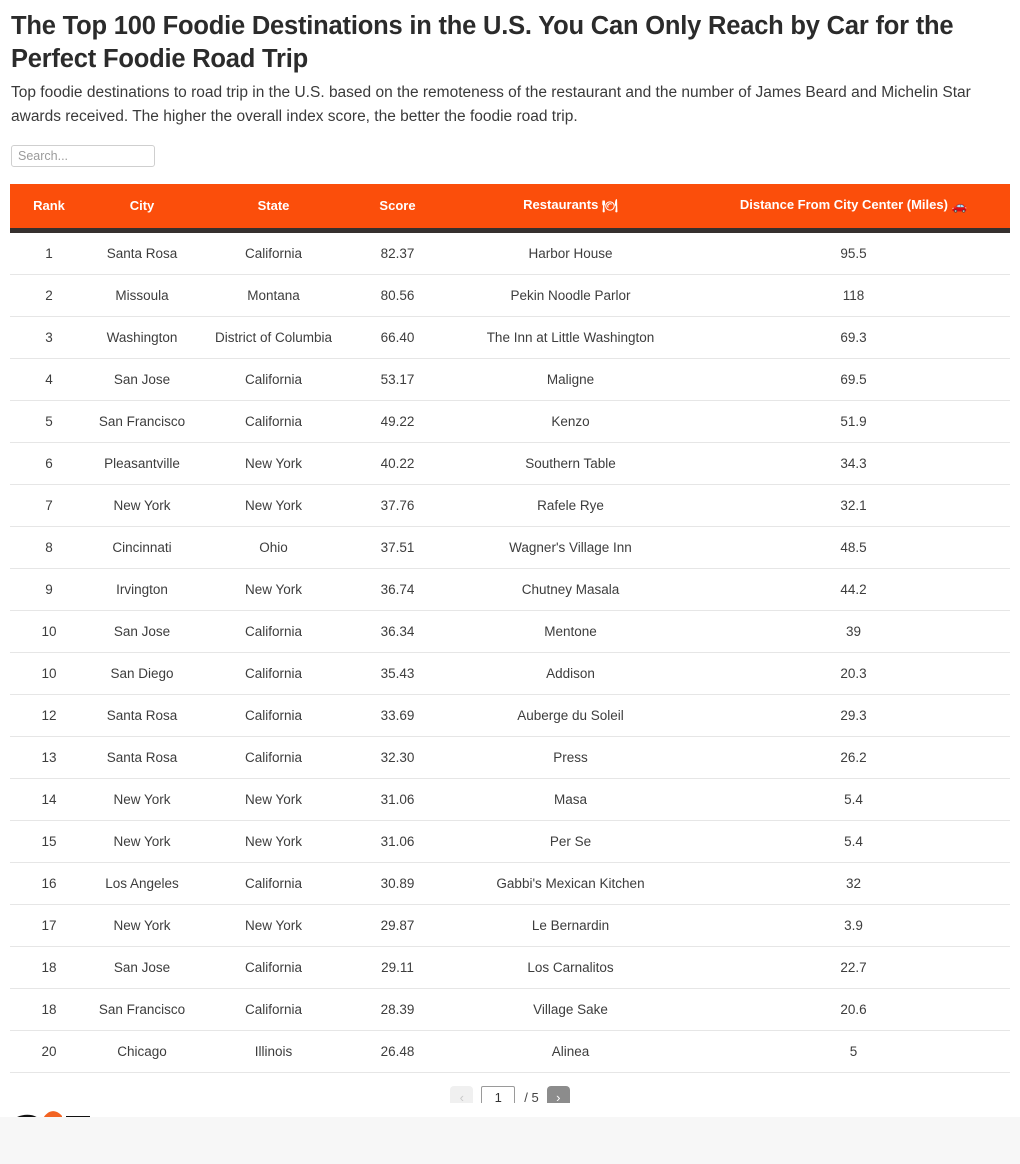 The image size is (1020, 1164). I want to click on cell-distance: 20.6, so click(853, 1010).